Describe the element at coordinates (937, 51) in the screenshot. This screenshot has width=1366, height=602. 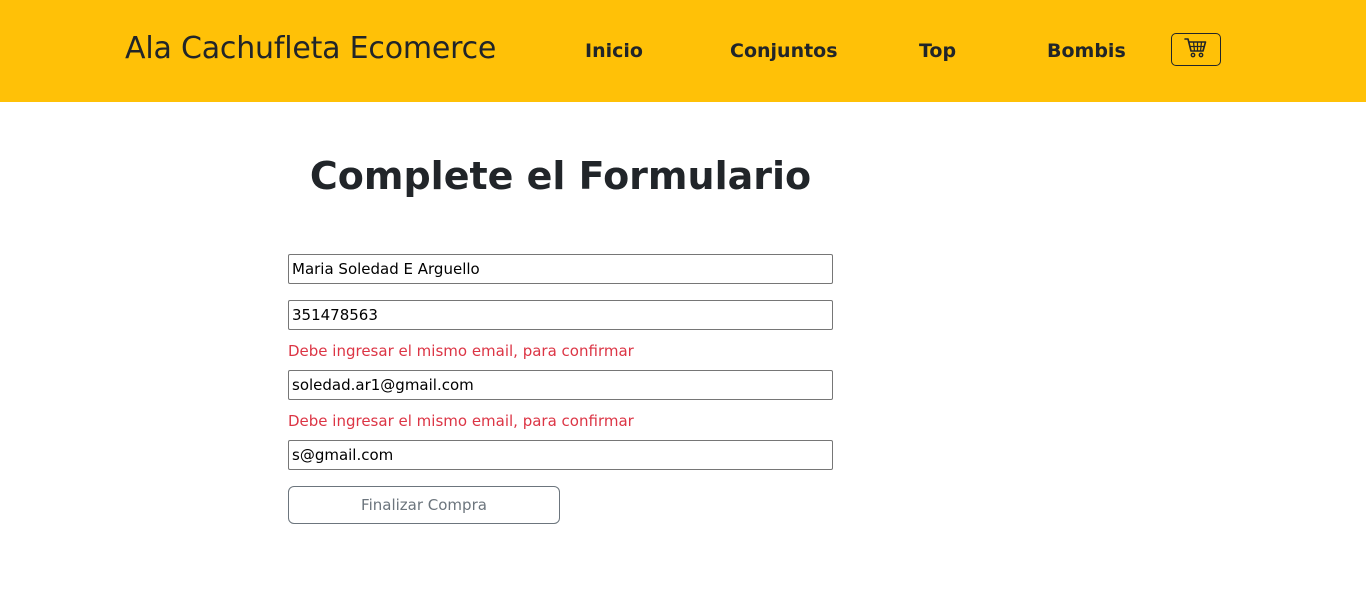
I see `nav-link-top: Top` at that location.